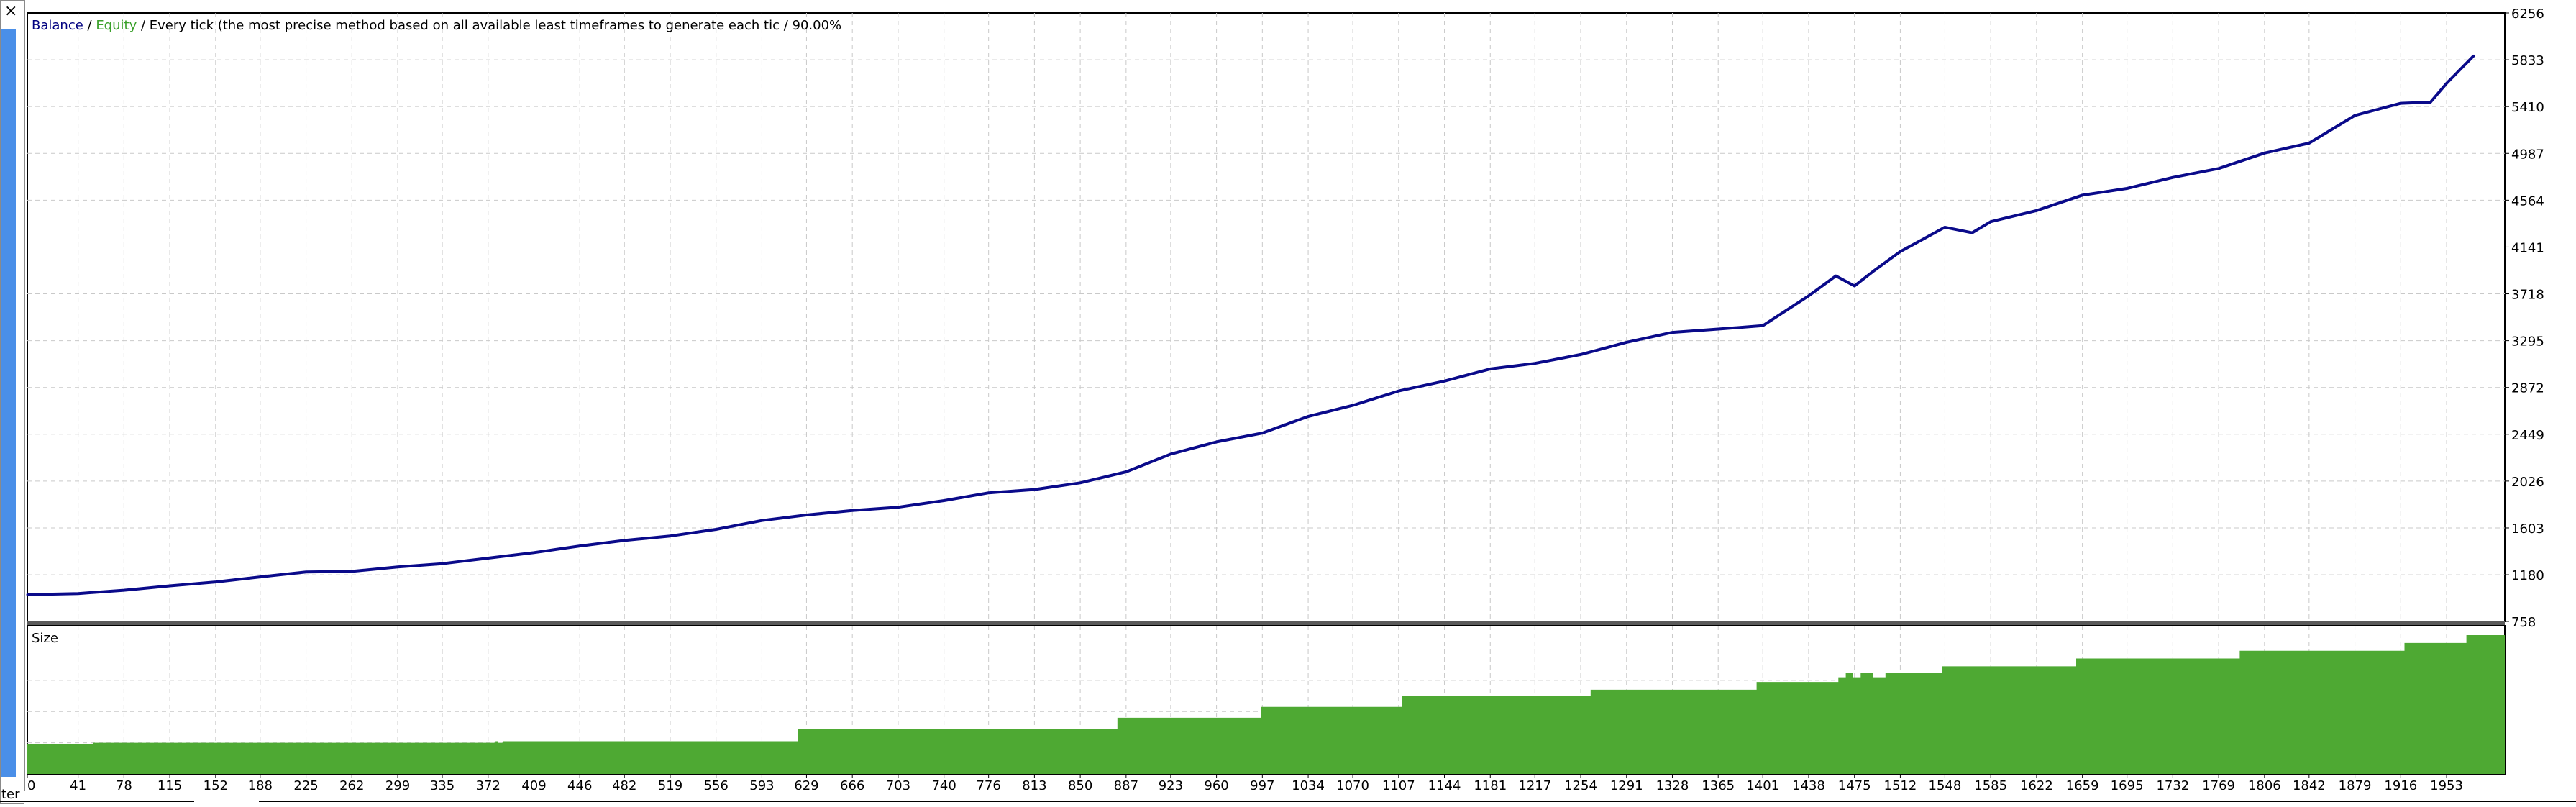 Image resolution: width=2576 pixels, height=807 pixels. Describe the element at coordinates (124, 786) in the screenshot. I see `x-tick-label: 78` at that location.